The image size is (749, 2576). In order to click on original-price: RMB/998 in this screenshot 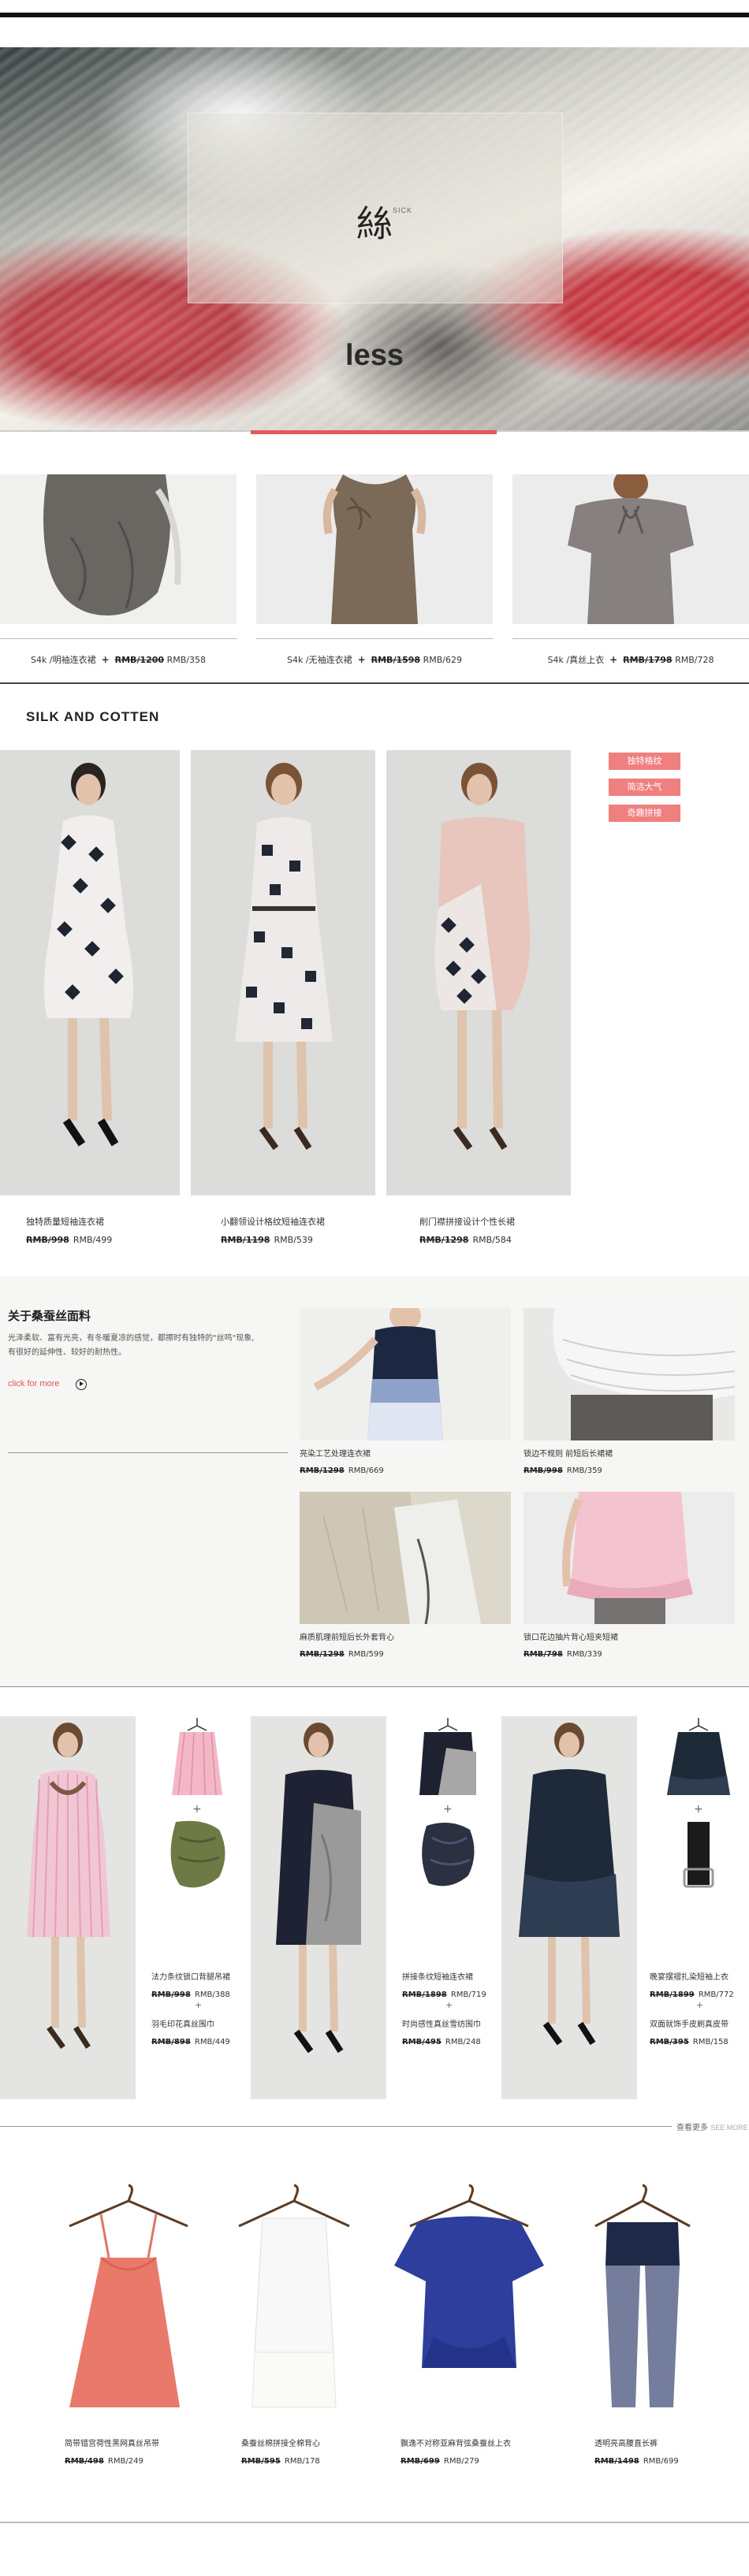, I will do `click(543, 1470)`.